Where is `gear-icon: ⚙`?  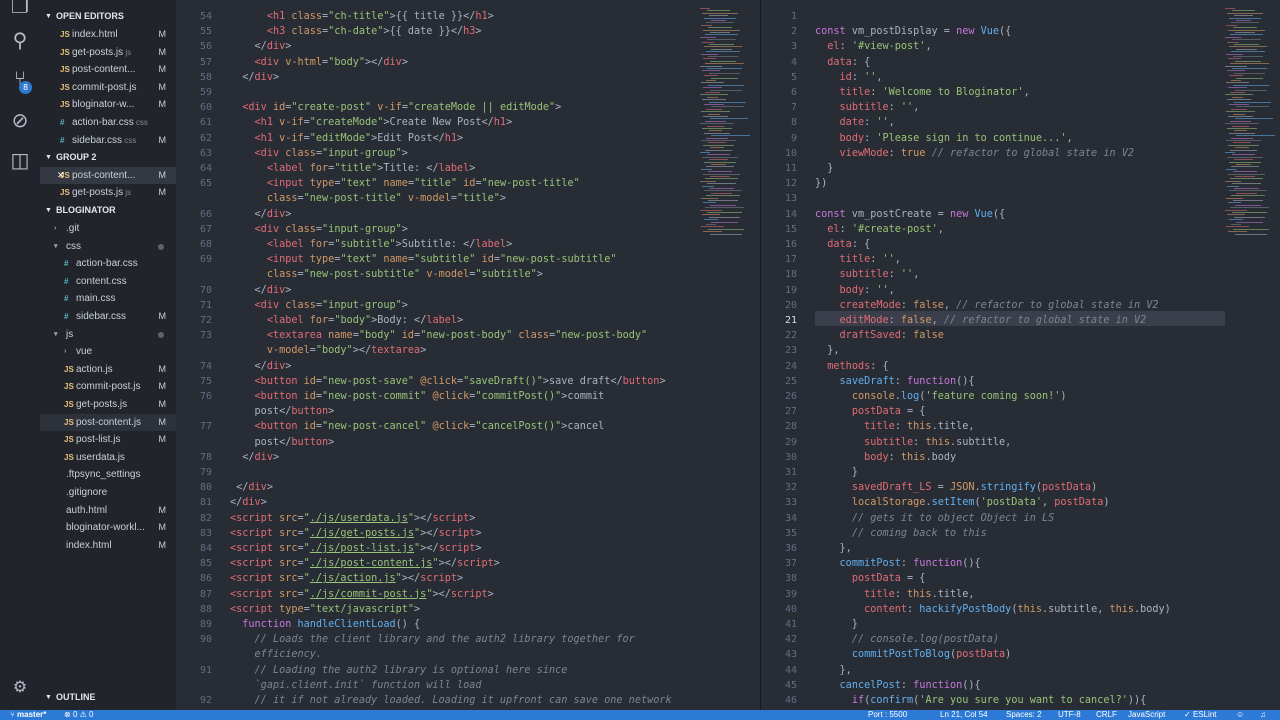 gear-icon: ⚙ is located at coordinates (20, 687).